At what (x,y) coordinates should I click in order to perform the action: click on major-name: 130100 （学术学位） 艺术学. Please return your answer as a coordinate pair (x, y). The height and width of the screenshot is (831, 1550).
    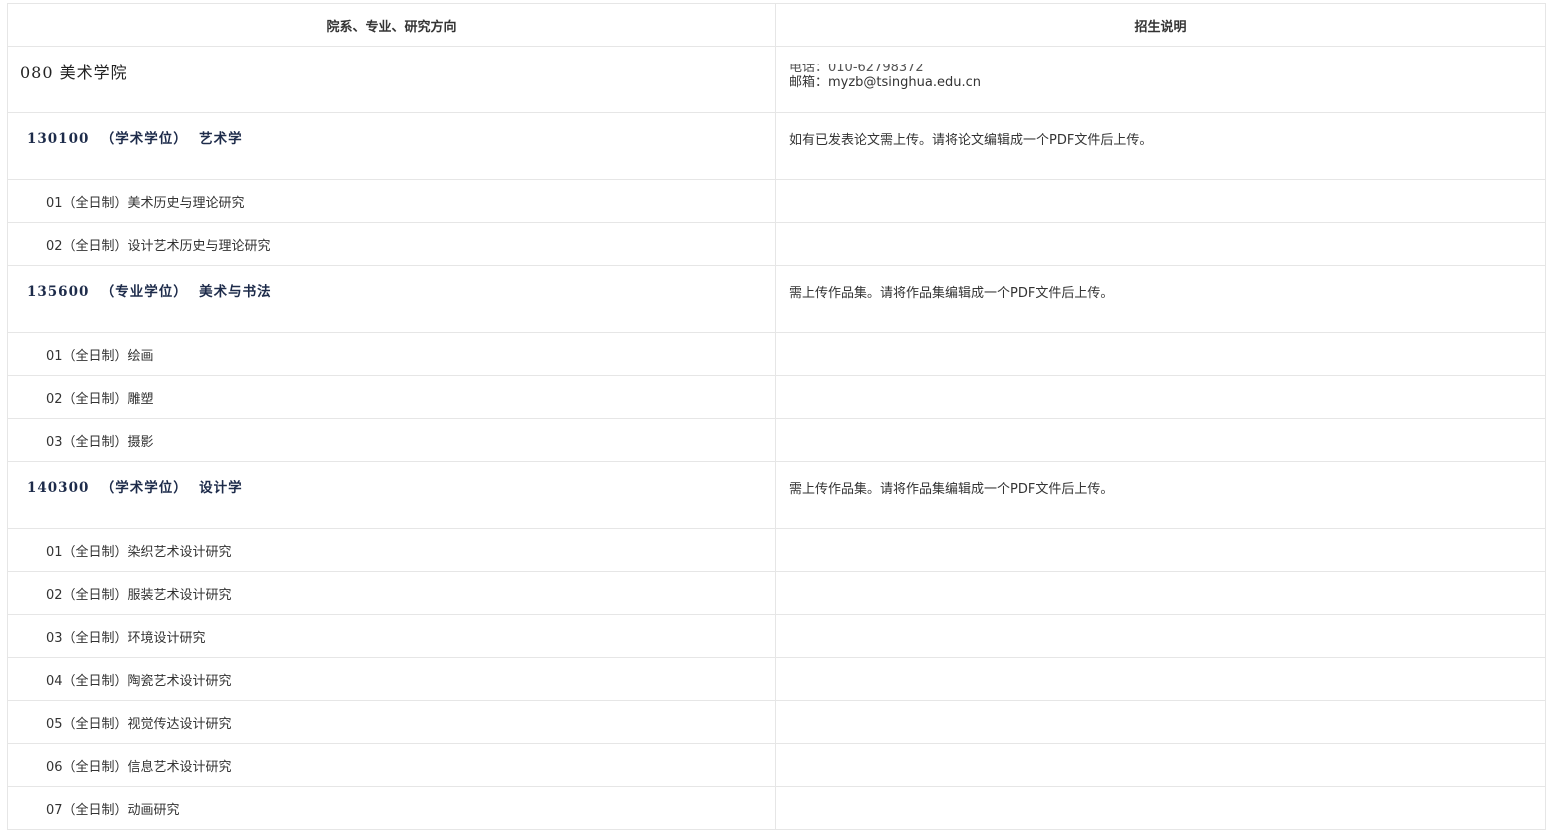
    Looking at the image, I should click on (135, 139).